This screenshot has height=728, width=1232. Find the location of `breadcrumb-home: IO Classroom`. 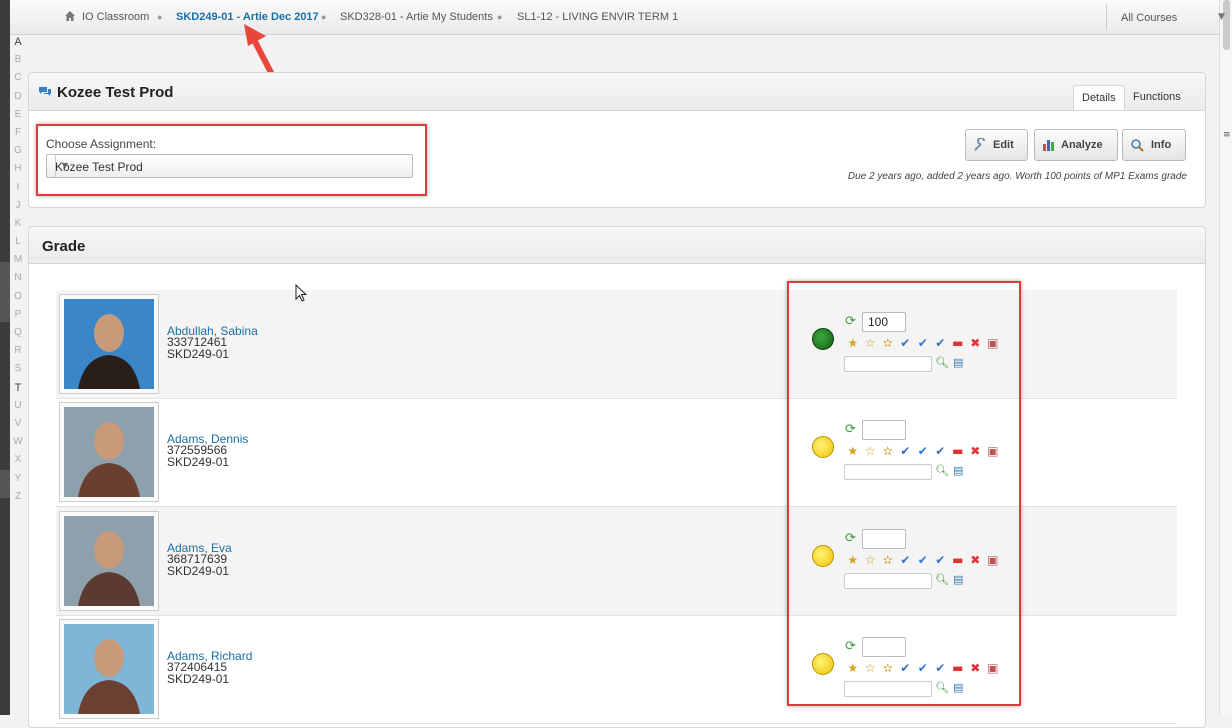

breadcrumb-home: IO Classroom is located at coordinates (115, 17).